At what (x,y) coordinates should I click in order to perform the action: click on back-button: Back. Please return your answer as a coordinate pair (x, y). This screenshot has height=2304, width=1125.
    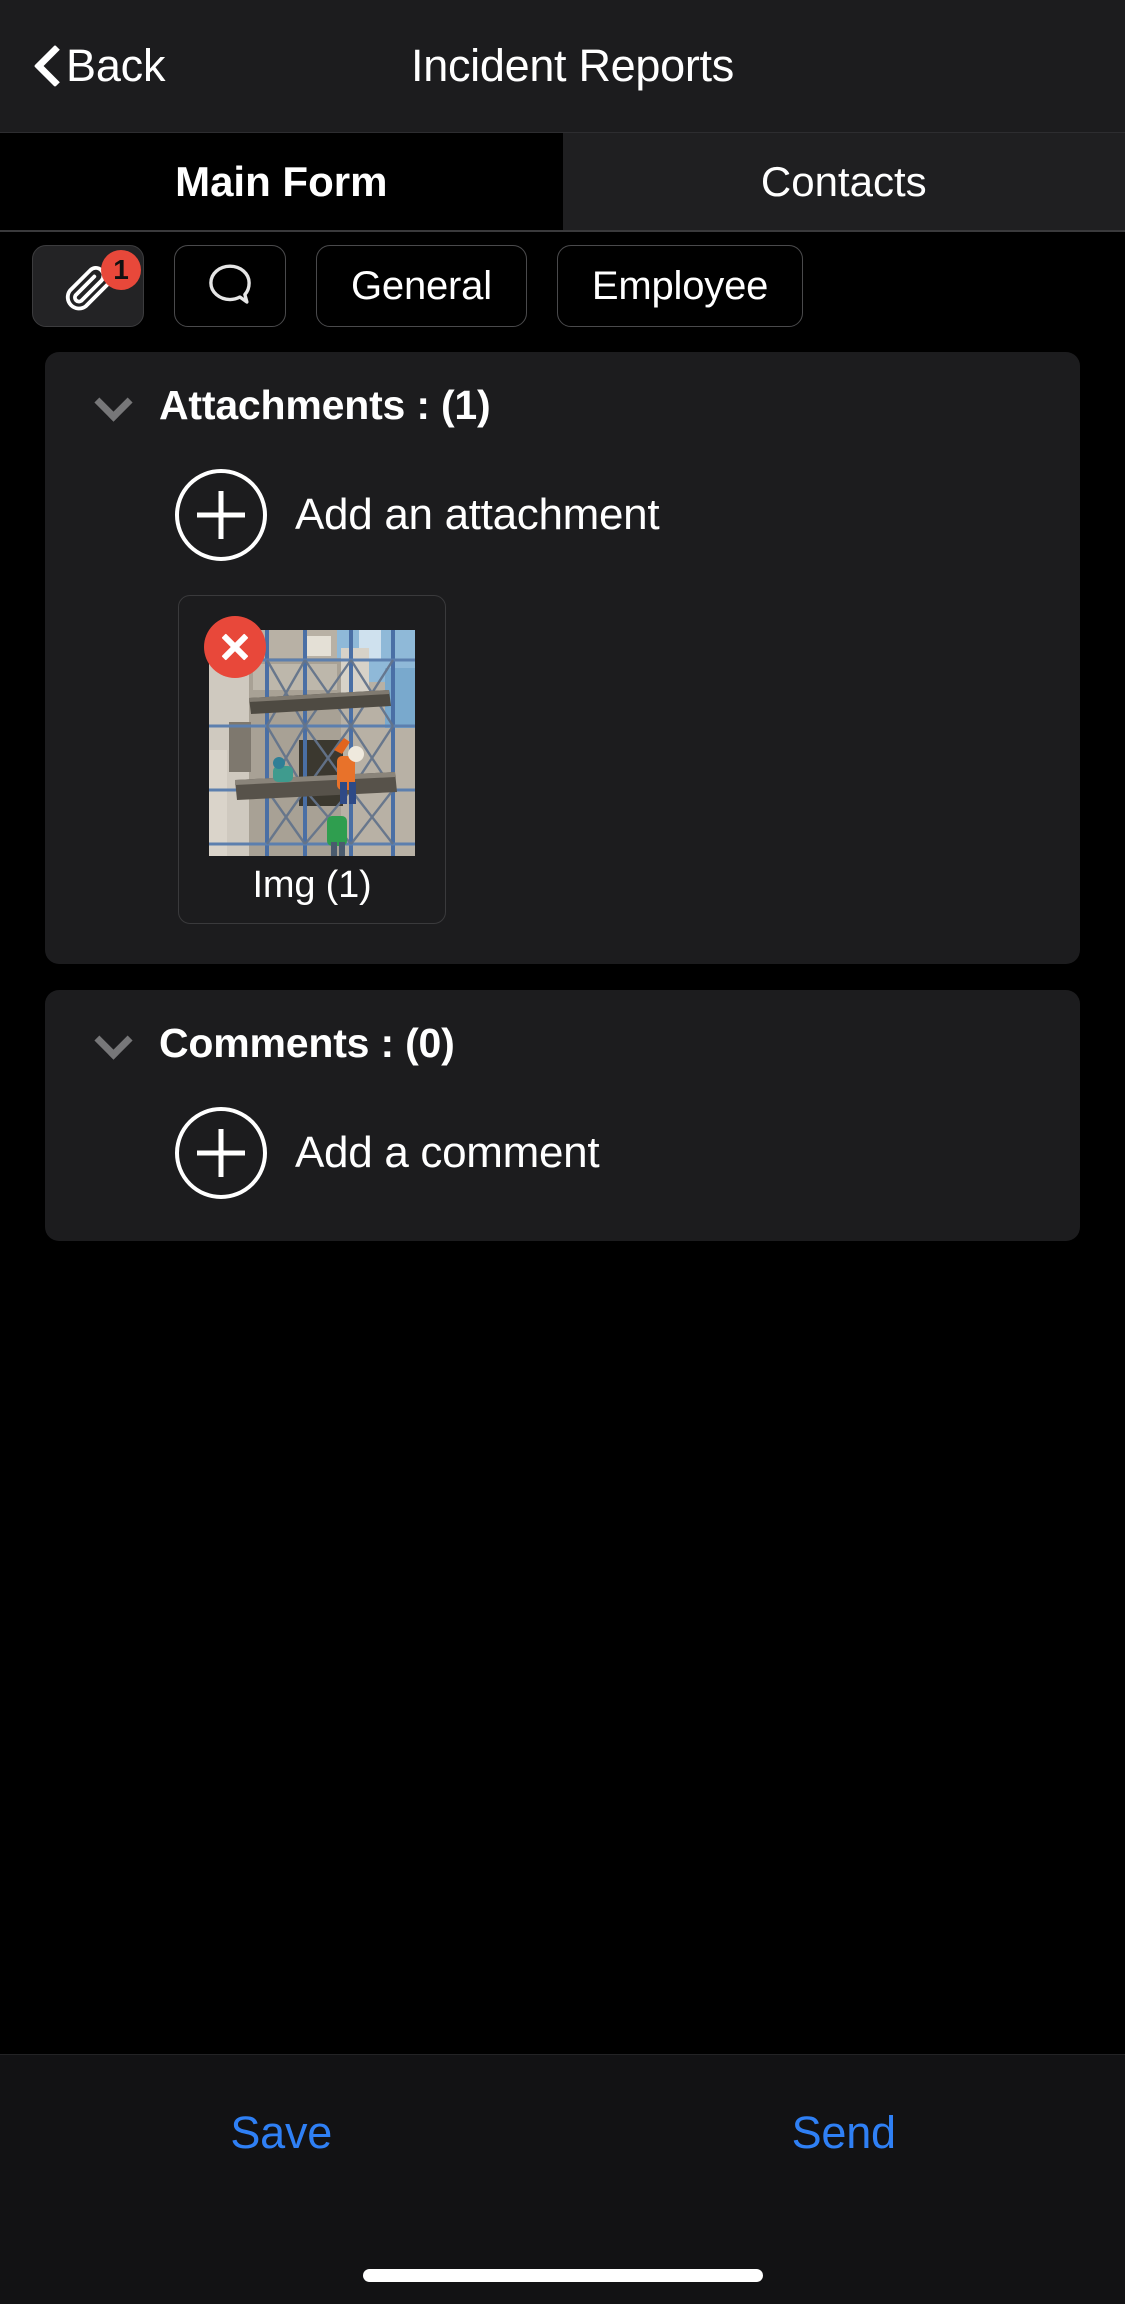
    Looking at the image, I should click on (99, 66).